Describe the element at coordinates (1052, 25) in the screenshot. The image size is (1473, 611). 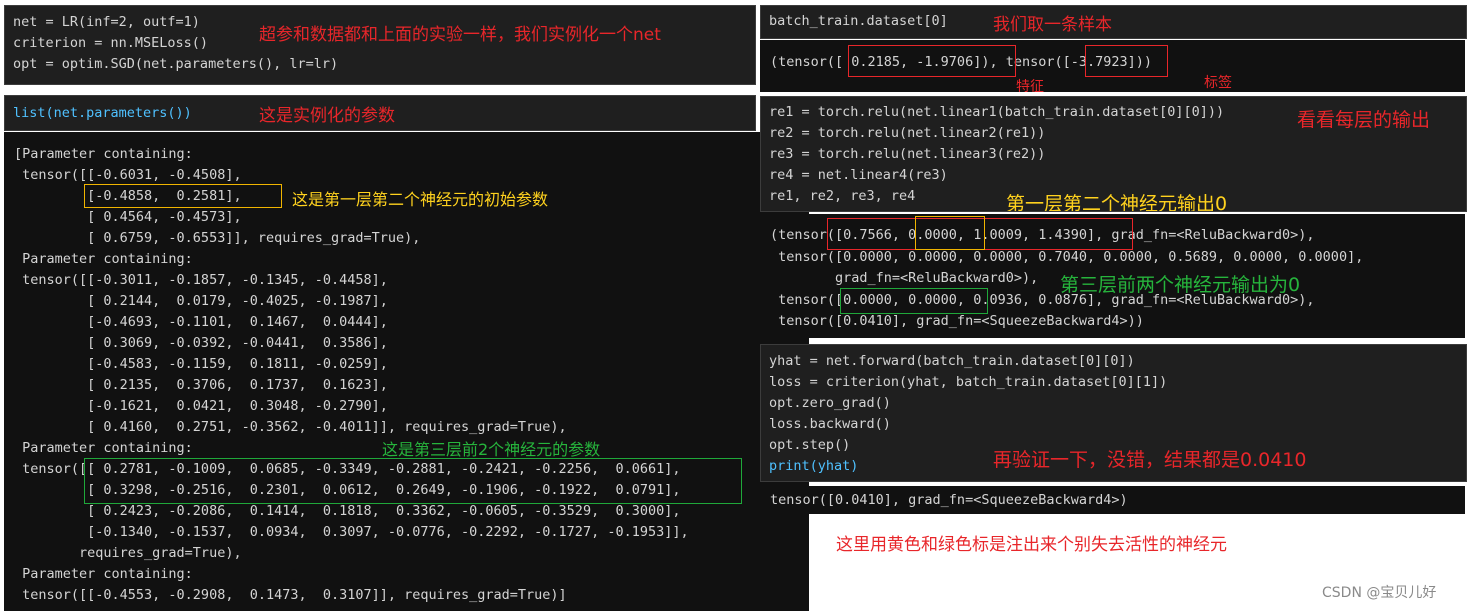
I see `annotation-note: 我们取一条样本` at that location.